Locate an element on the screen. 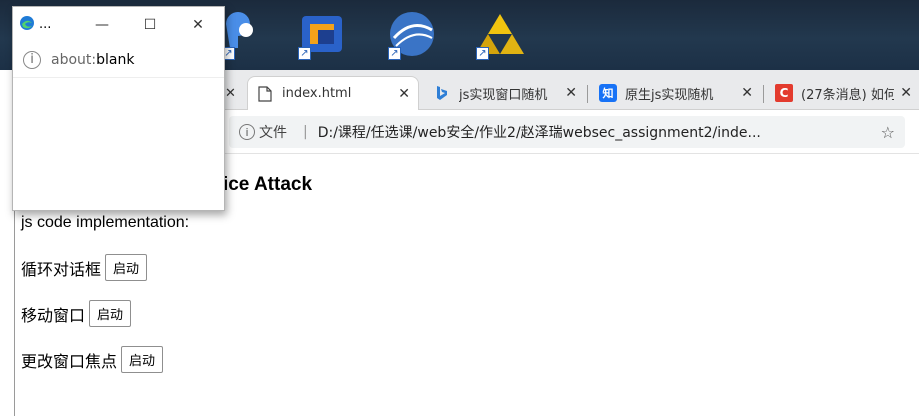  move-window-row: 移动窗口 启动 is located at coordinates (76, 313).